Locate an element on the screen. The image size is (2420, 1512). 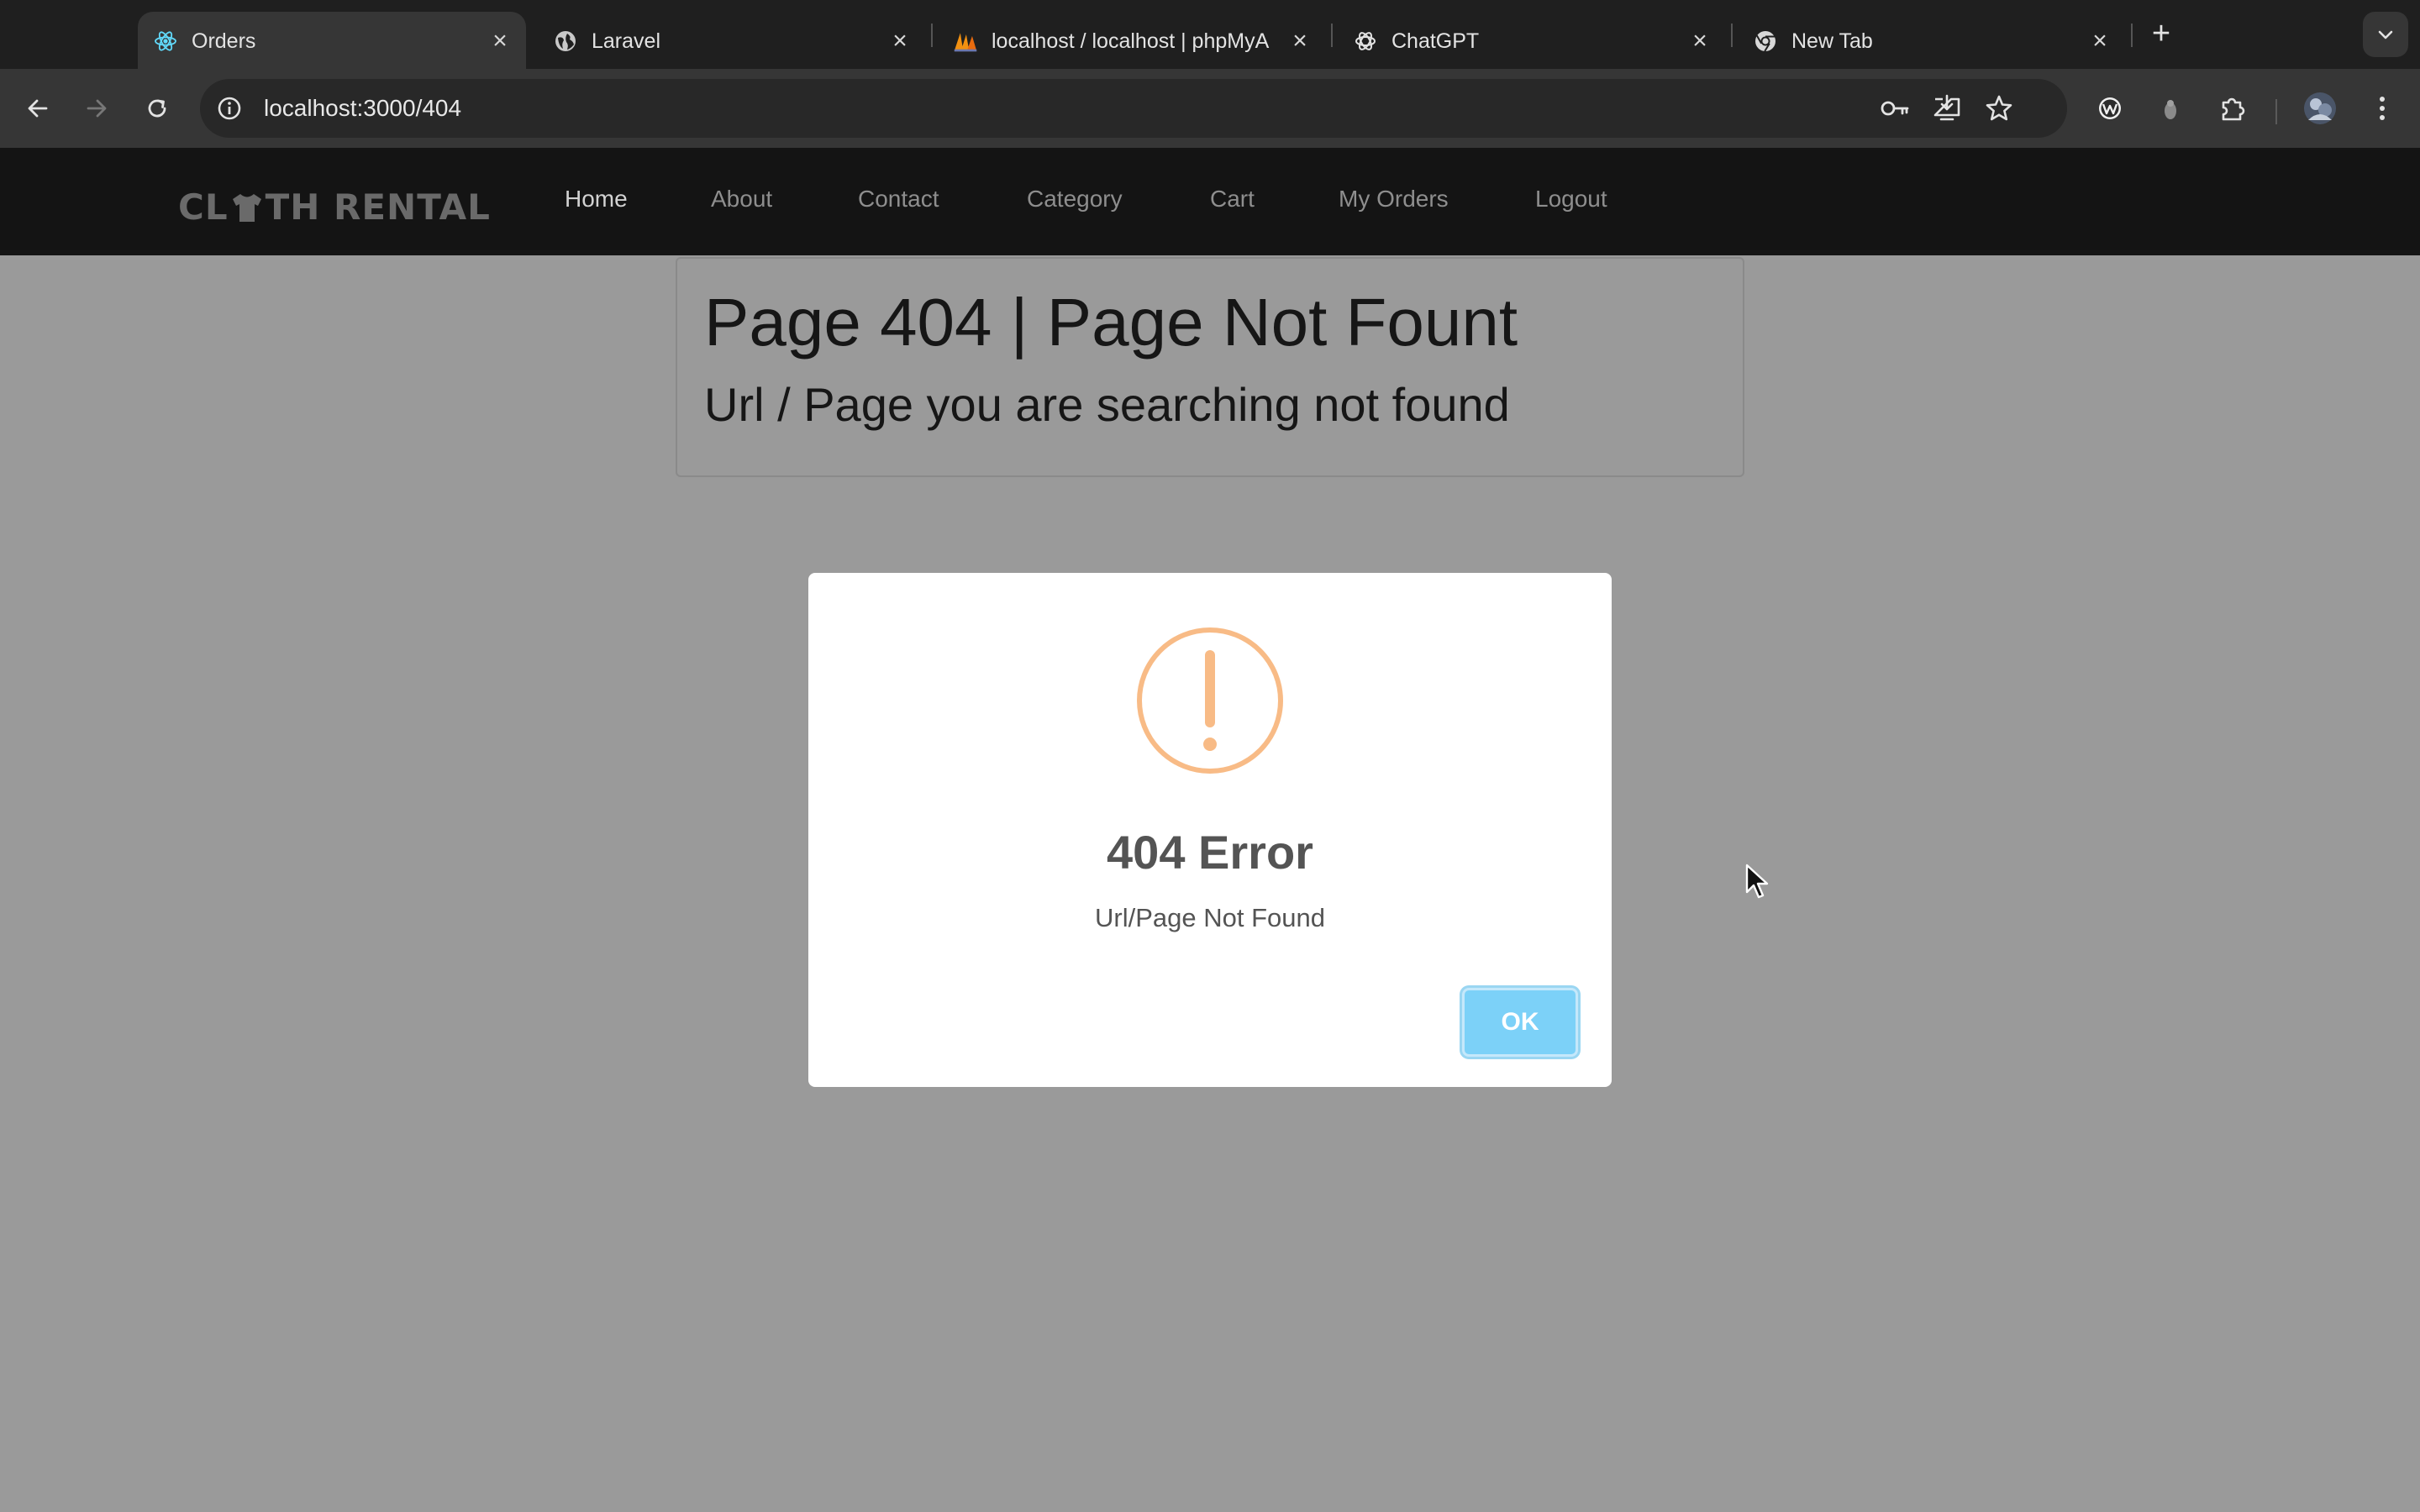
brand-logo: CL TH RENTAL is located at coordinates (334, 207).